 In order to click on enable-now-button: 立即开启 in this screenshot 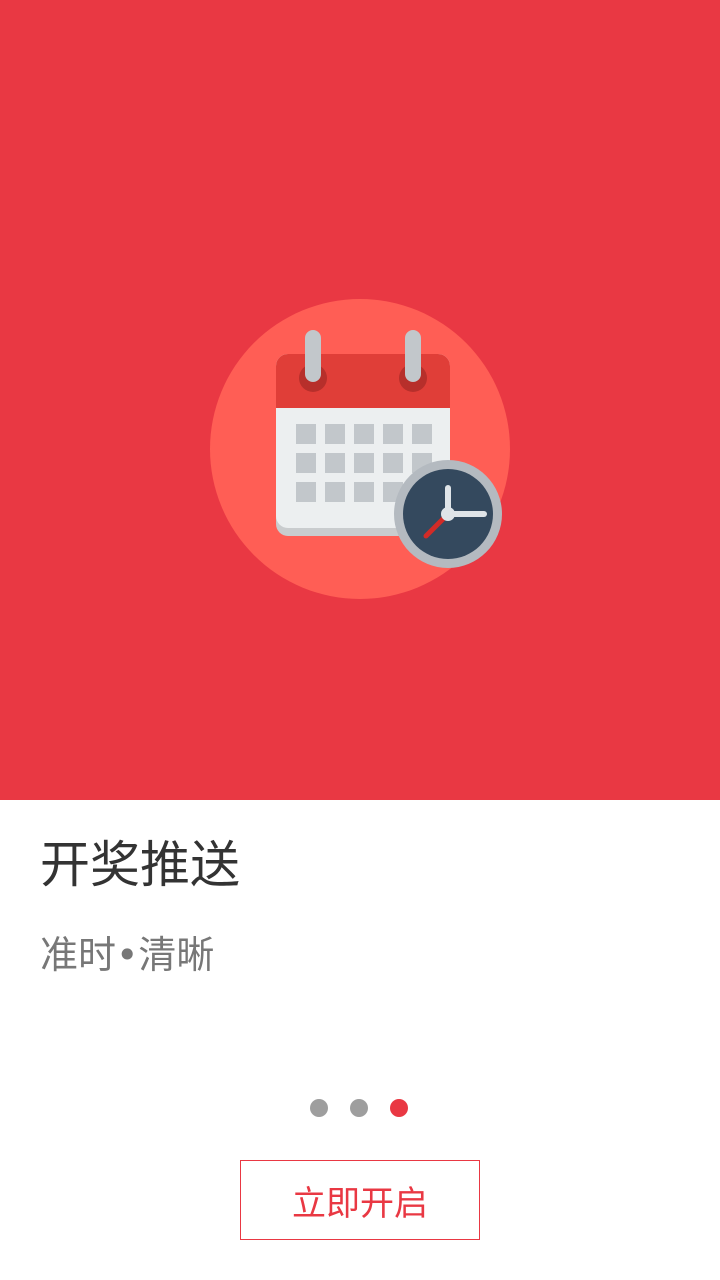, I will do `click(360, 1200)`.